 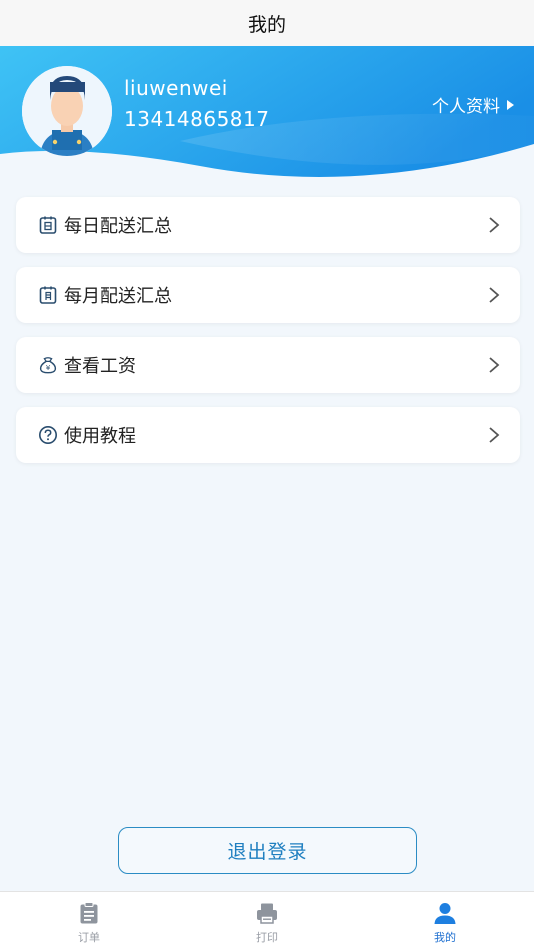 I want to click on menu-item-label: 使用教程, so click(x=100, y=436).